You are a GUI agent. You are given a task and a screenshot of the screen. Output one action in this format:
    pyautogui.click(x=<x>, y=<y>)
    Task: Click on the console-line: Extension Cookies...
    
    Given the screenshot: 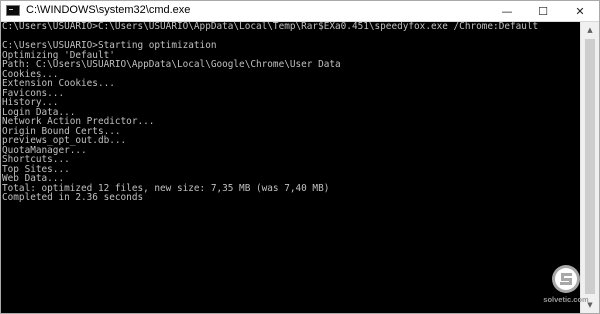 What is the action you would take?
    pyautogui.click(x=58, y=83)
    